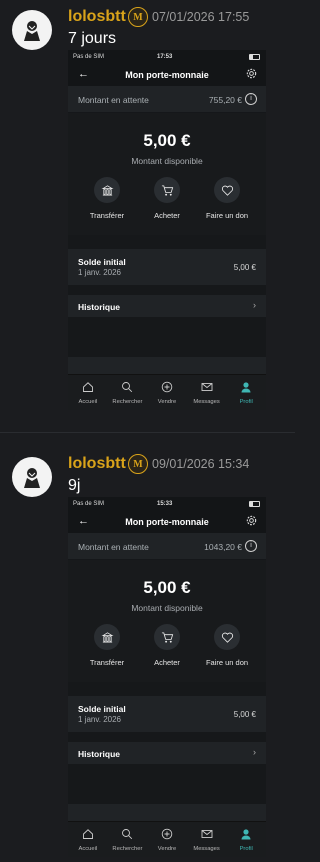 This screenshot has height=862, width=320. I want to click on avatar-figure-icon, so click(32, 31).